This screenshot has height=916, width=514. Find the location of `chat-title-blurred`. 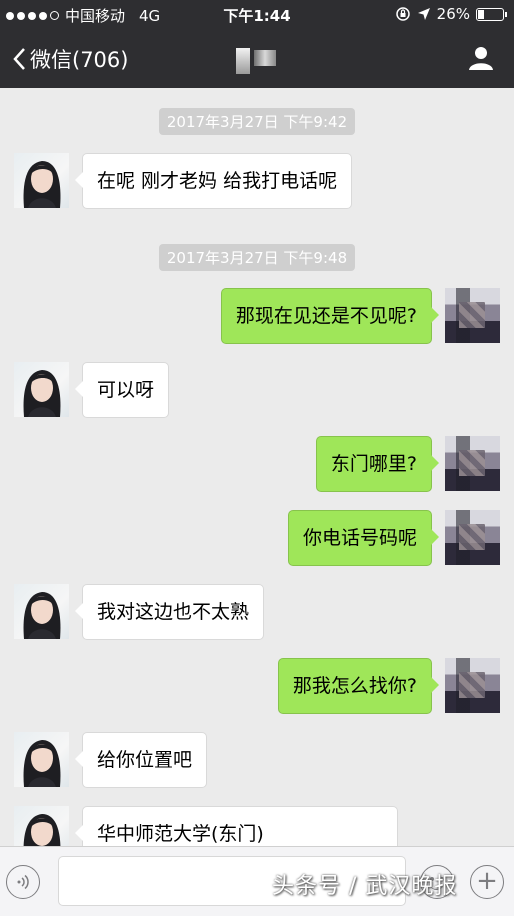

chat-title-blurred is located at coordinates (256, 61).